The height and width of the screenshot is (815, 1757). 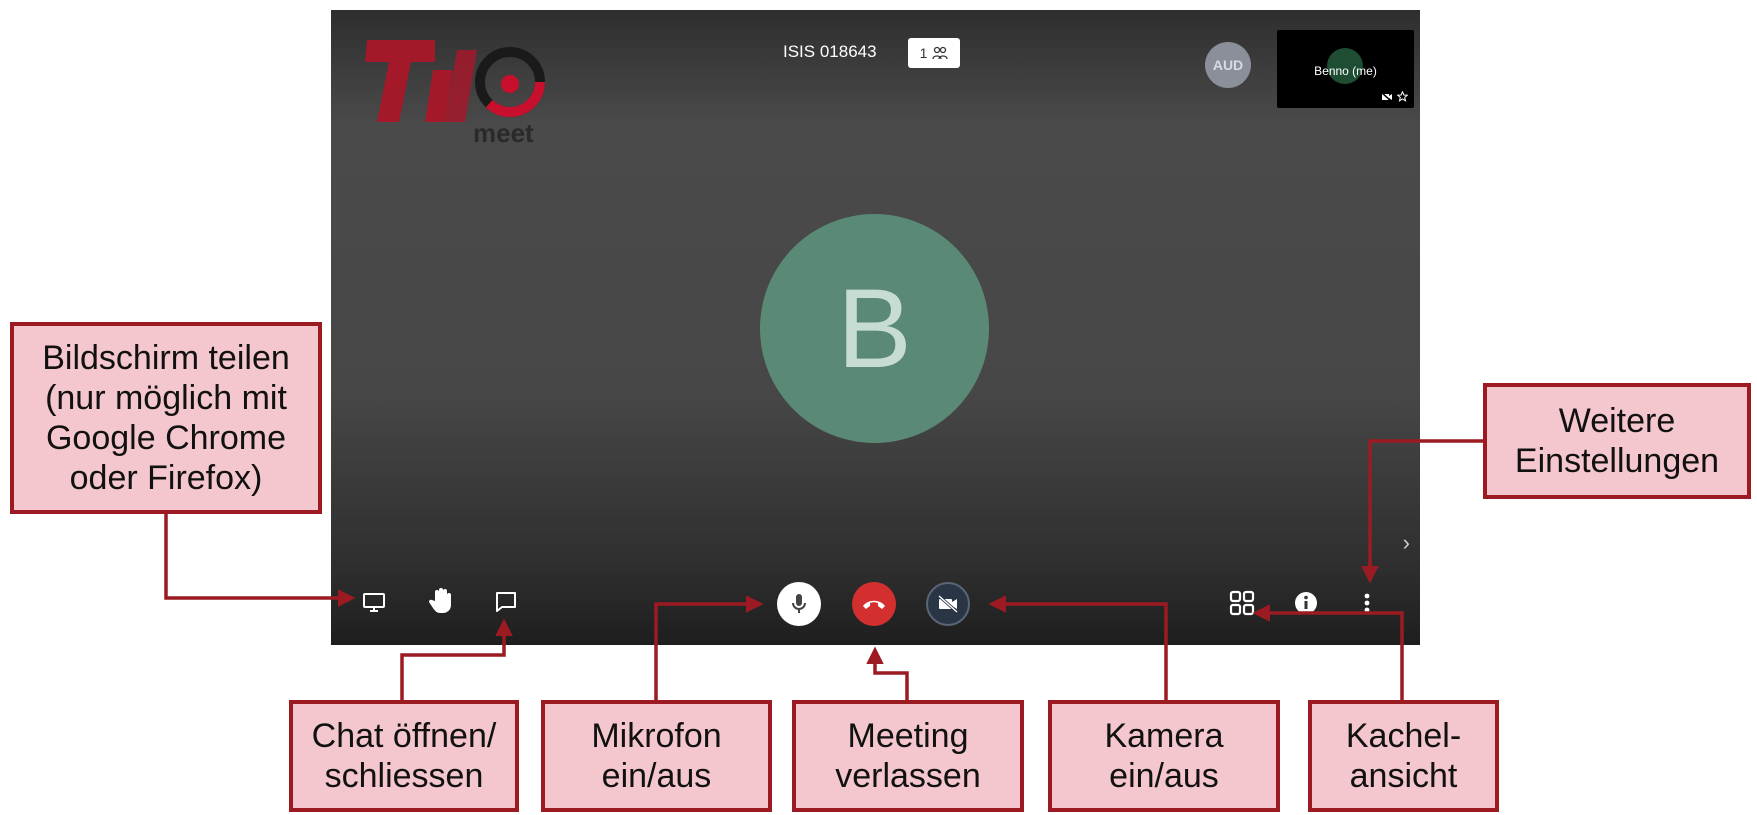 What do you see at coordinates (1403, 776) in the screenshot?
I see `callout-text: ansicht` at bounding box center [1403, 776].